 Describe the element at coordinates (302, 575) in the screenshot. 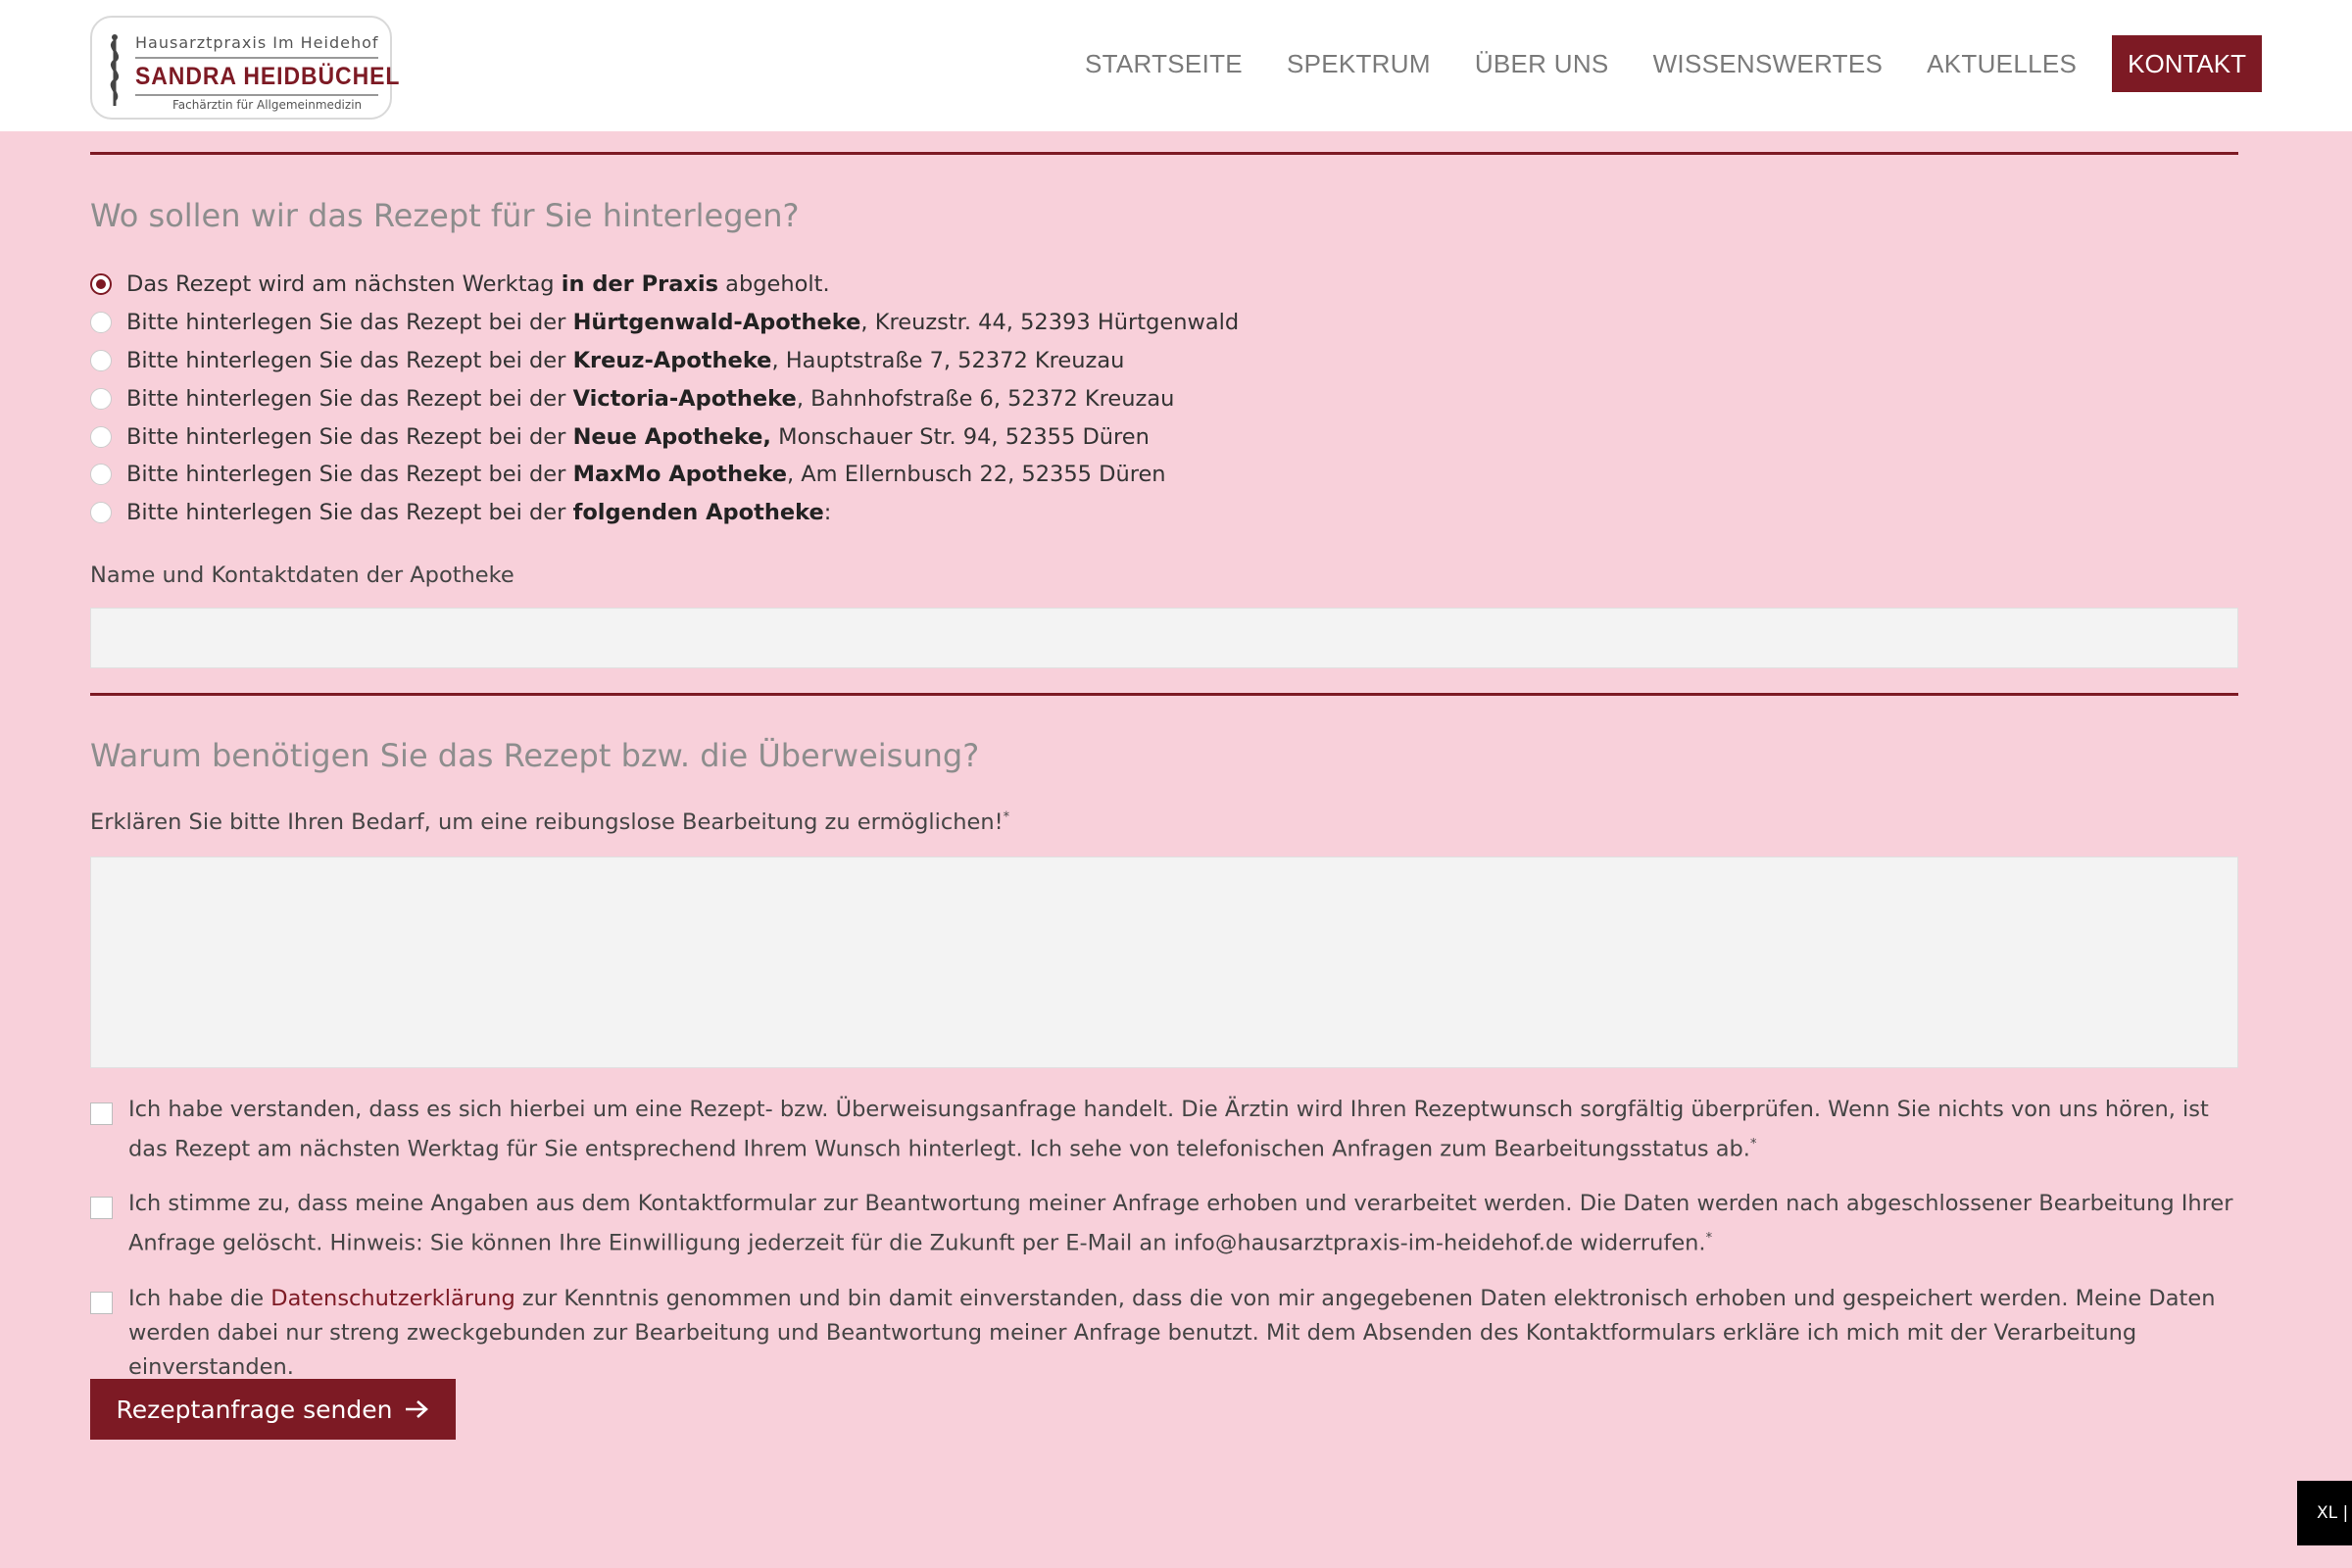

I see `pharmacy-field-label: Name und Kontaktdaten der Apotheke` at that location.